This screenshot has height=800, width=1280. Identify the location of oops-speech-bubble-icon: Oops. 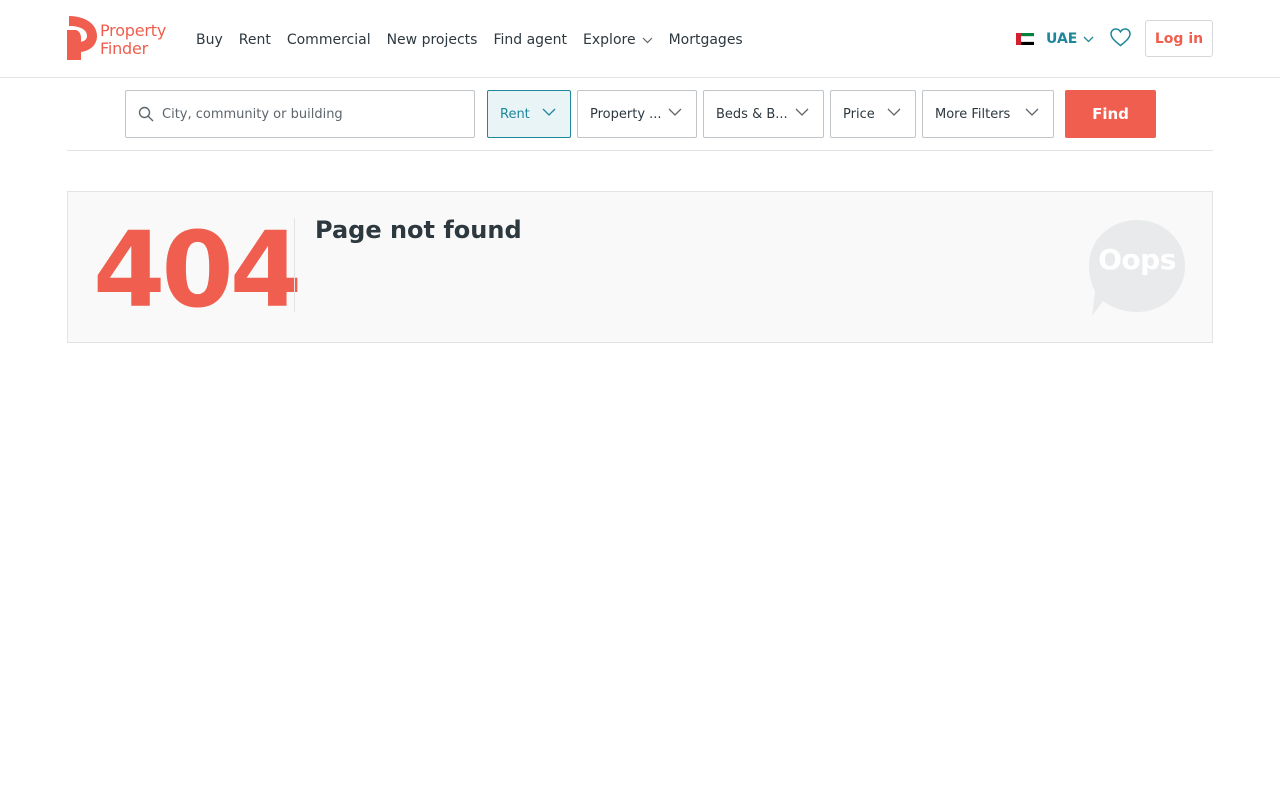
(1137, 268).